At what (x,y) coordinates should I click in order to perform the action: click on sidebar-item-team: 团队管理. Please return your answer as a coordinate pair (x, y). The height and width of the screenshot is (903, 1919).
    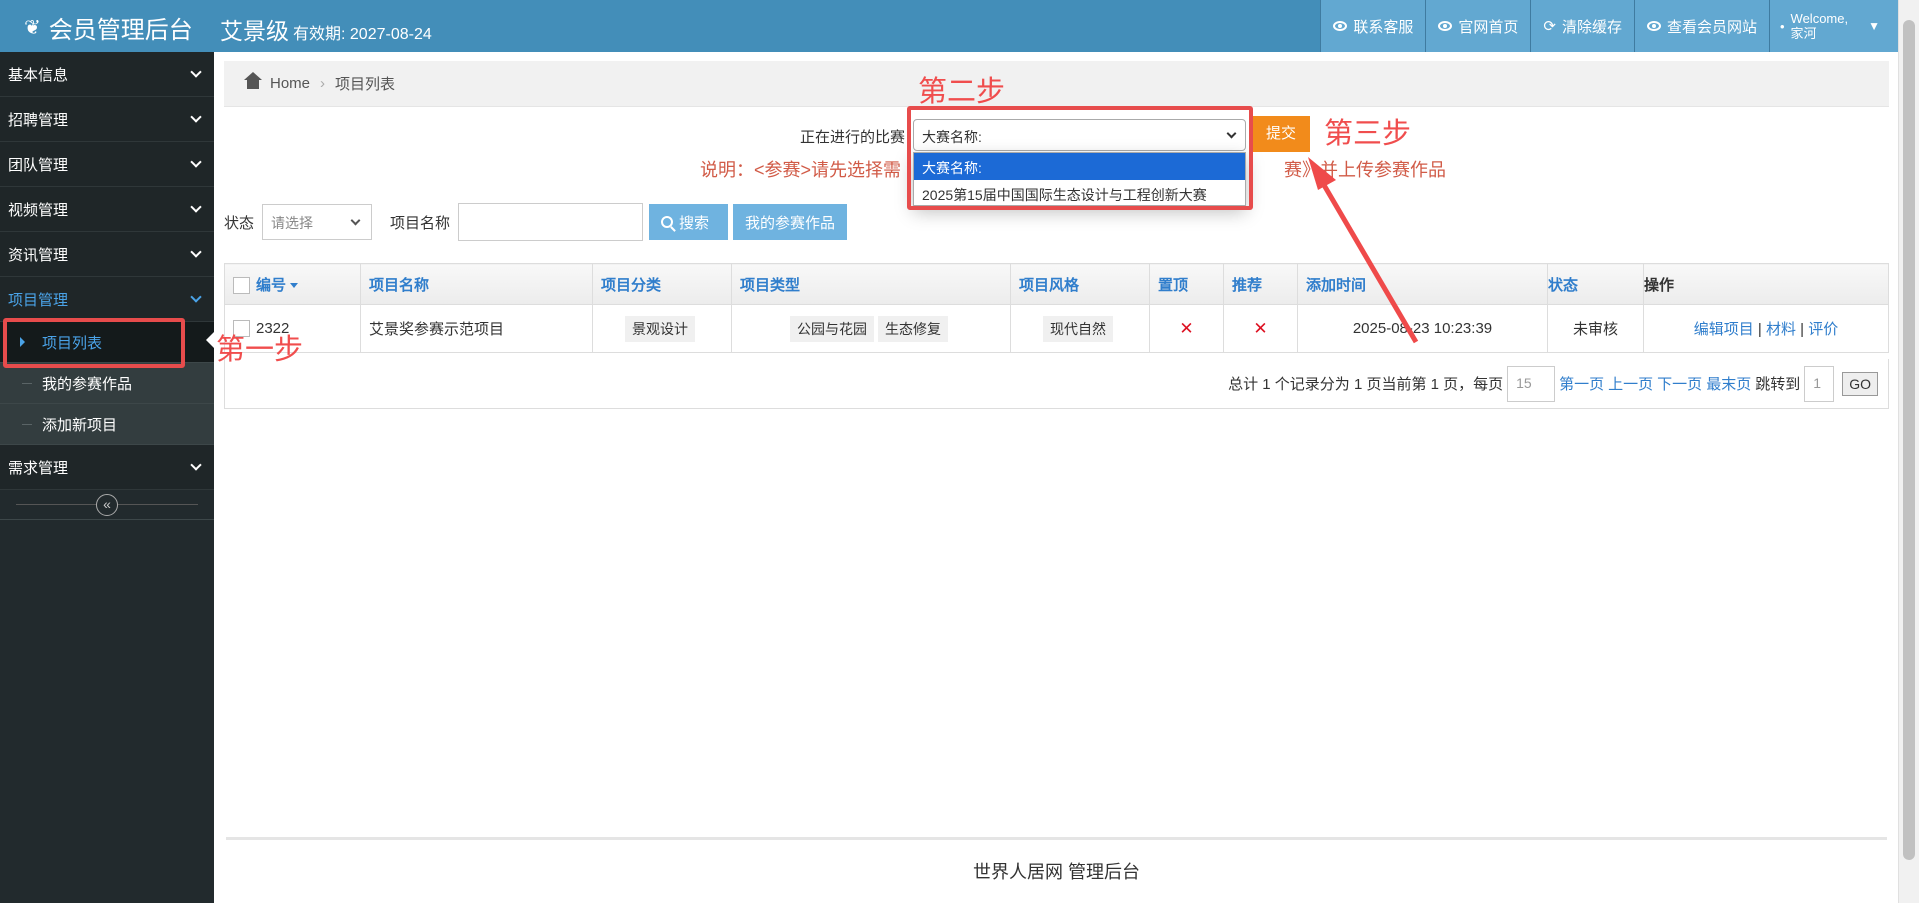
    Looking at the image, I should click on (107, 164).